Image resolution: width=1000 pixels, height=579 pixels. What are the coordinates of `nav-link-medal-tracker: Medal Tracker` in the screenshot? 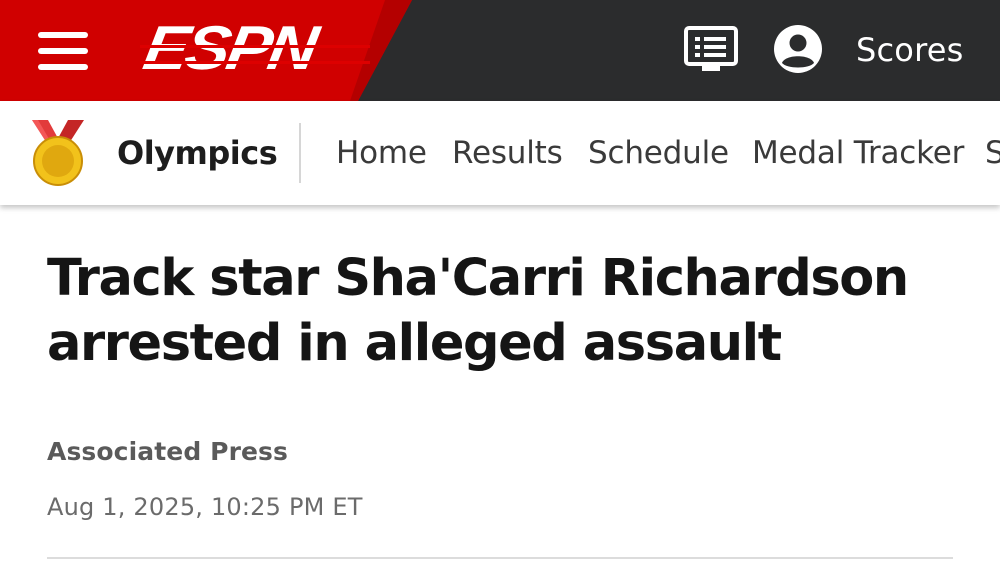 It's located at (858, 153).